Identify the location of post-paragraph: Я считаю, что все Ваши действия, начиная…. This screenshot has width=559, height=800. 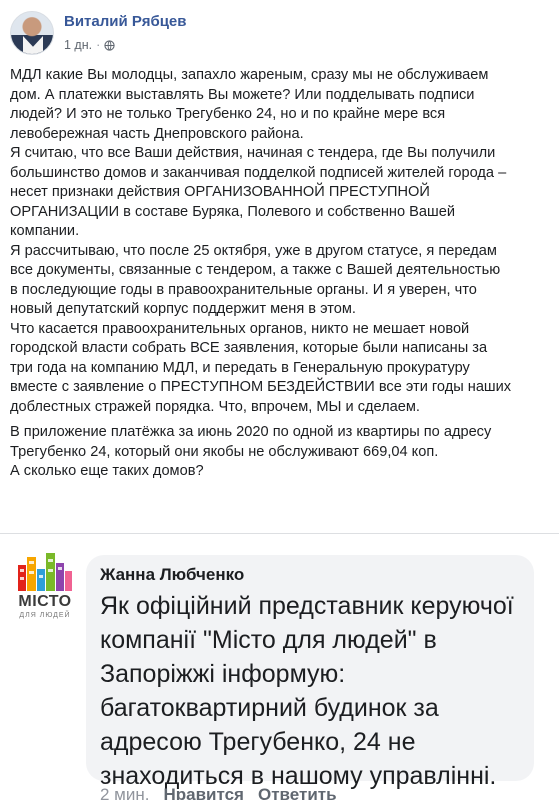
(258, 192).